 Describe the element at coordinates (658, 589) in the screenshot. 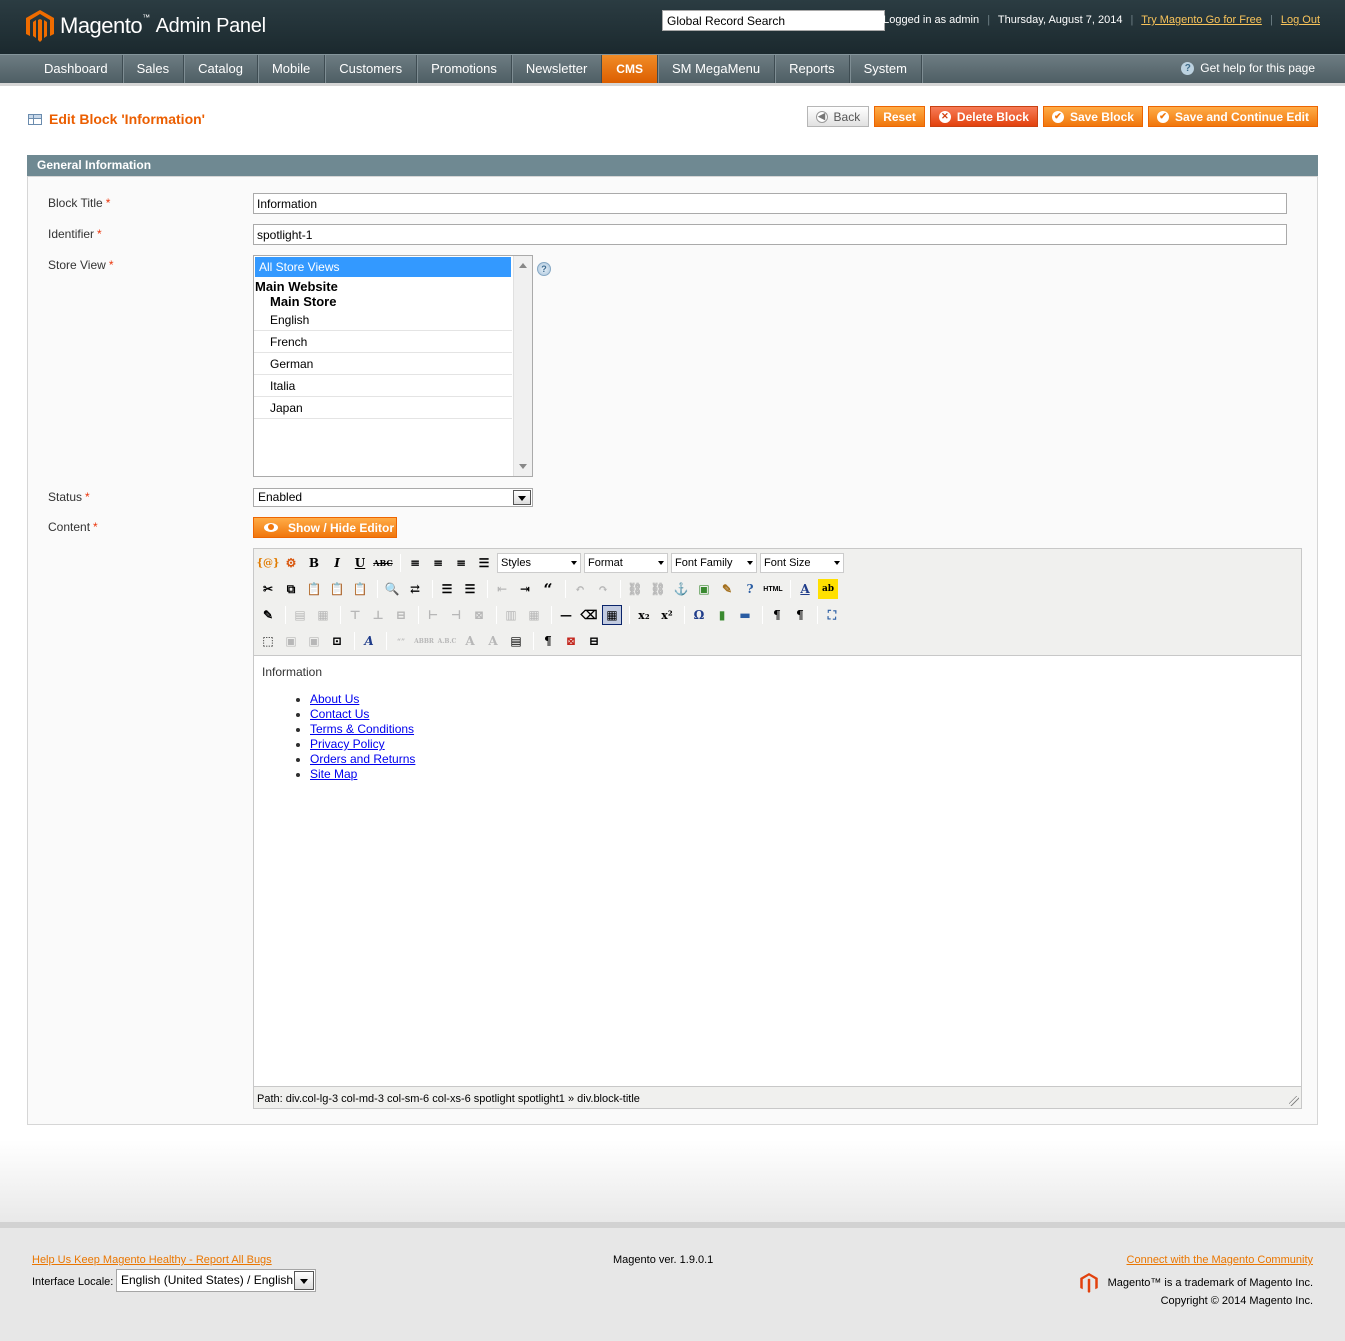

I see `unlink-icon: ⛓` at that location.